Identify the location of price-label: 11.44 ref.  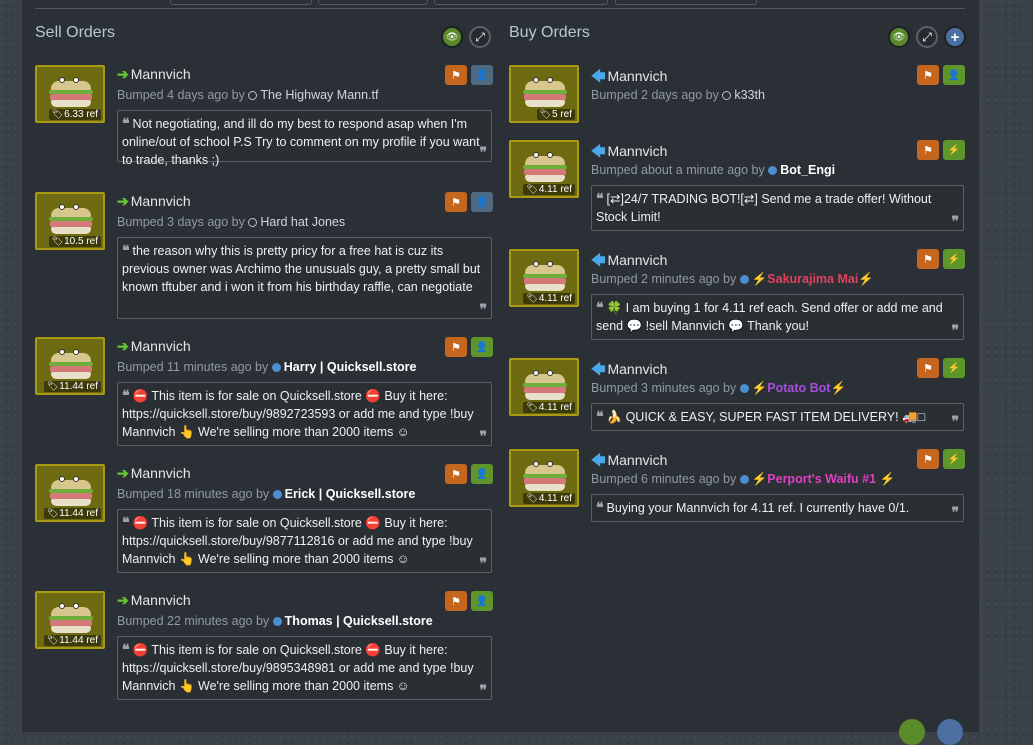
(78, 640).